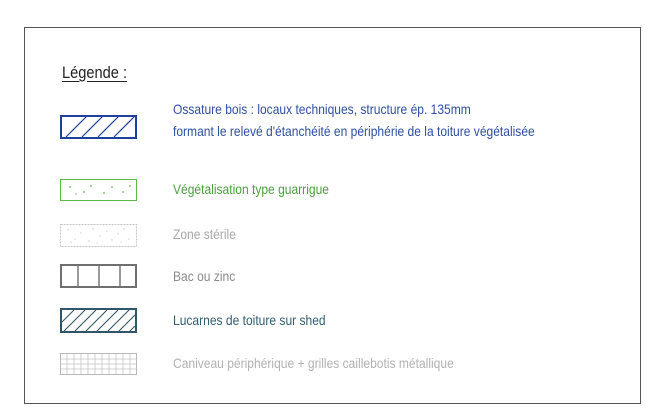 The height and width of the screenshot is (416, 649). Describe the element at coordinates (98, 190) in the screenshot. I see `dots-swatch-vegetalisation` at that location.